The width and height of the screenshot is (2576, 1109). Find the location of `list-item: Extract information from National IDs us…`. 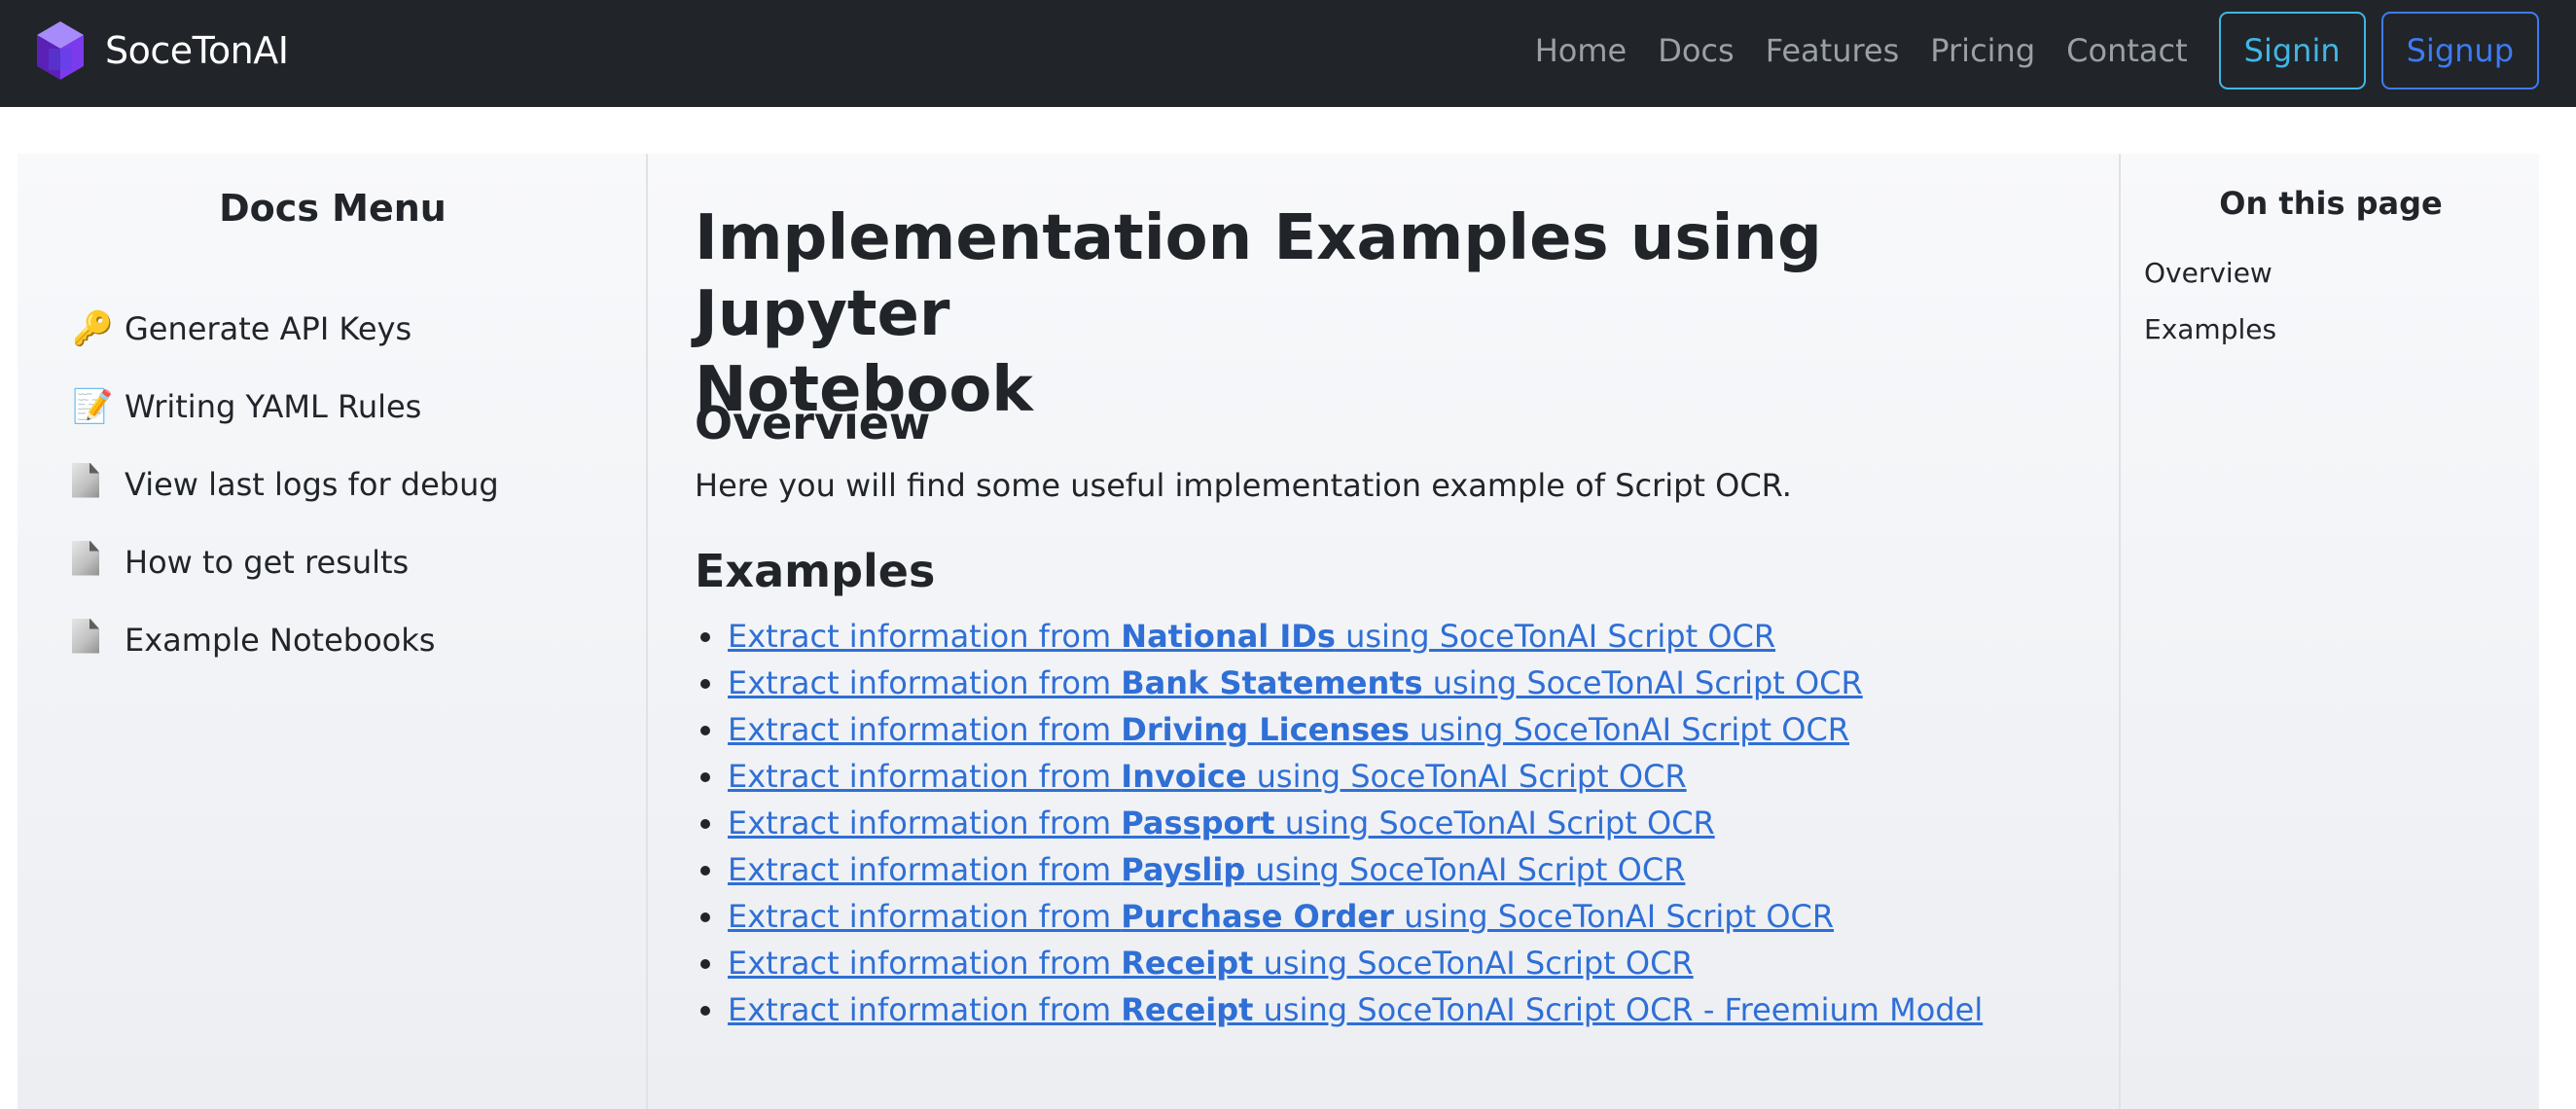

list-item: Extract information from National IDs us… is located at coordinates (1341, 637).